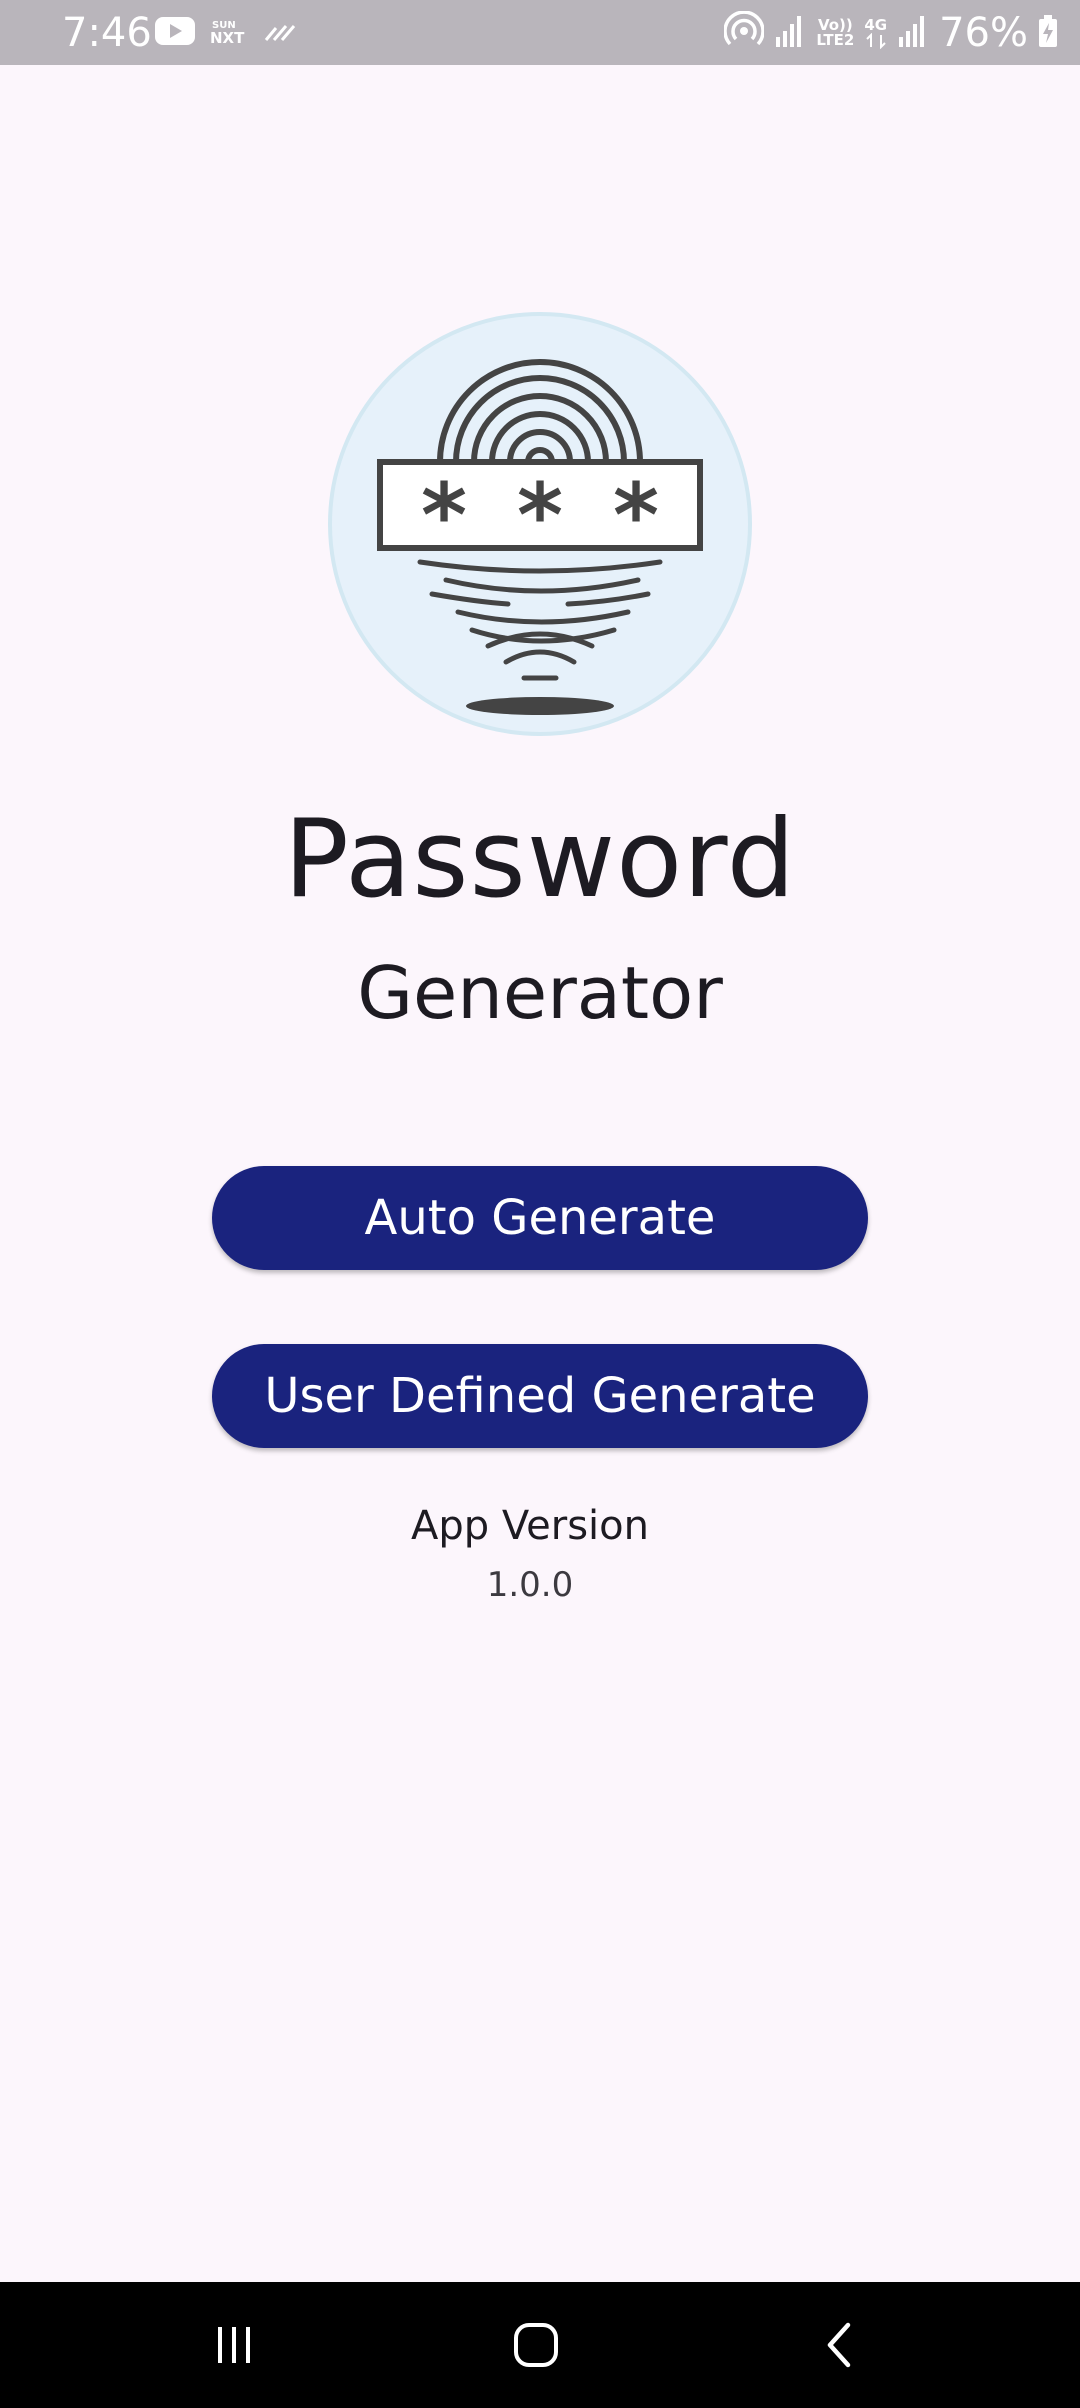 The image size is (1080, 2408). I want to click on user-defined-generate-button: User Defined Generate, so click(540, 1396).